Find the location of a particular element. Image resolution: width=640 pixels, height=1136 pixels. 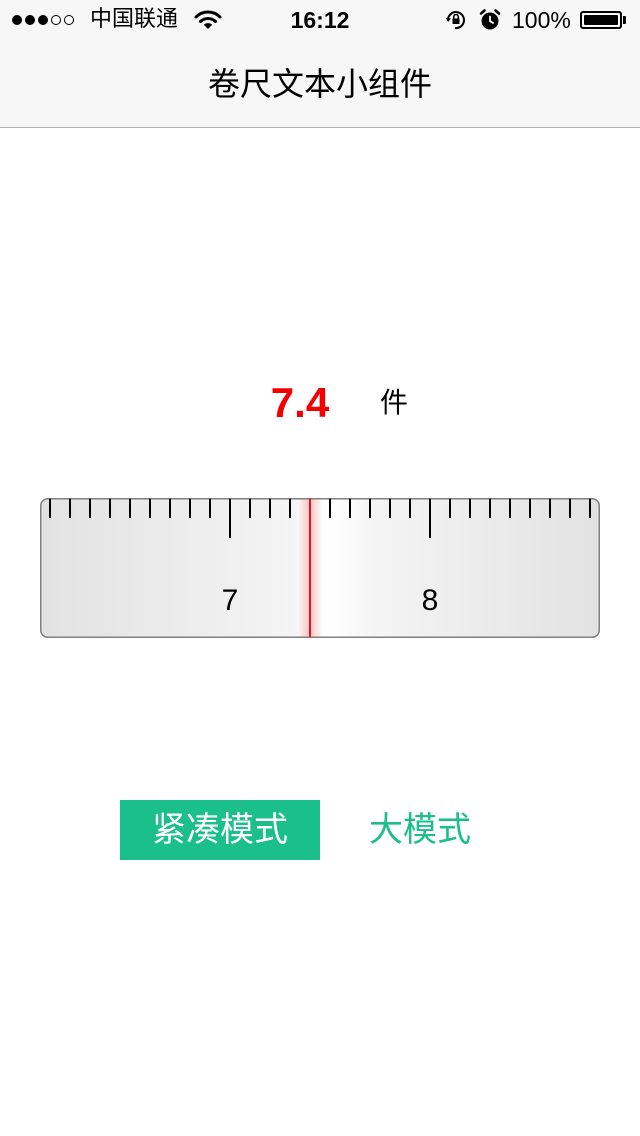

battery-percent: 100% is located at coordinates (541, 20).